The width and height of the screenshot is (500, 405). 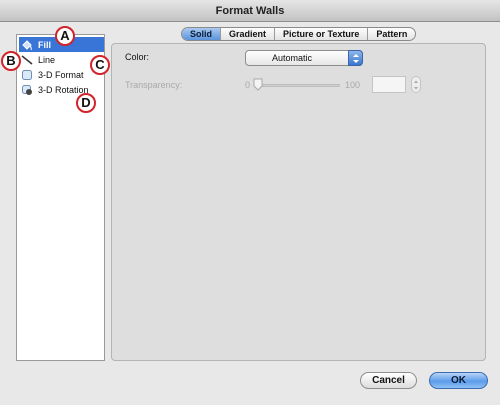 What do you see at coordinates (388, 380) in the screenshot?
I see `cancel-button: Cancel` at bounding box center [388, 380].